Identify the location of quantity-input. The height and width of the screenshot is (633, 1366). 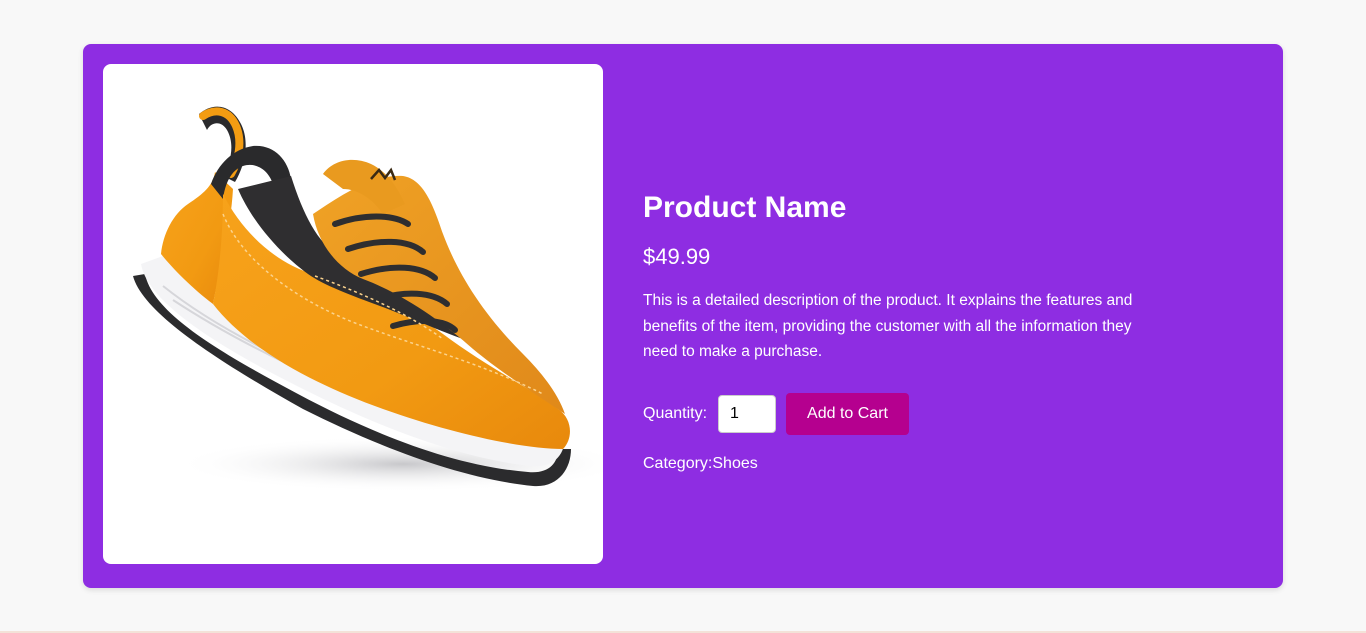
(747, 413).